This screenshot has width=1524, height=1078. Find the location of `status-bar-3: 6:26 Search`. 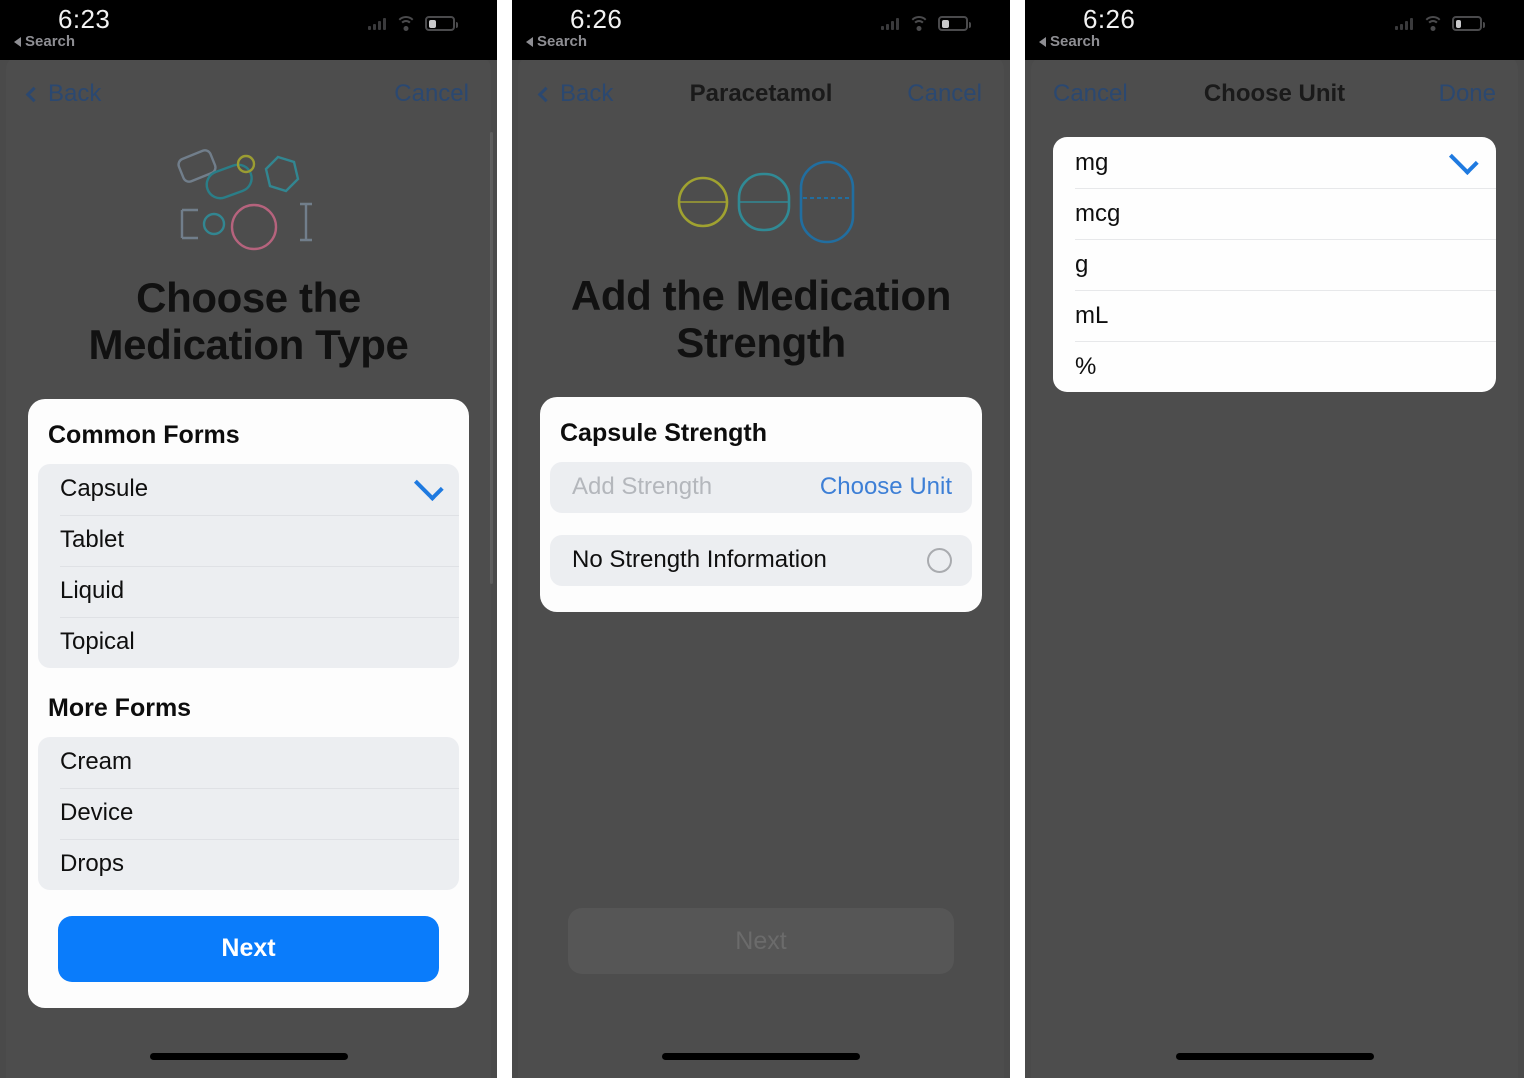

status-bar-3: 6:26 Search is located at coordinates (1274, 30).